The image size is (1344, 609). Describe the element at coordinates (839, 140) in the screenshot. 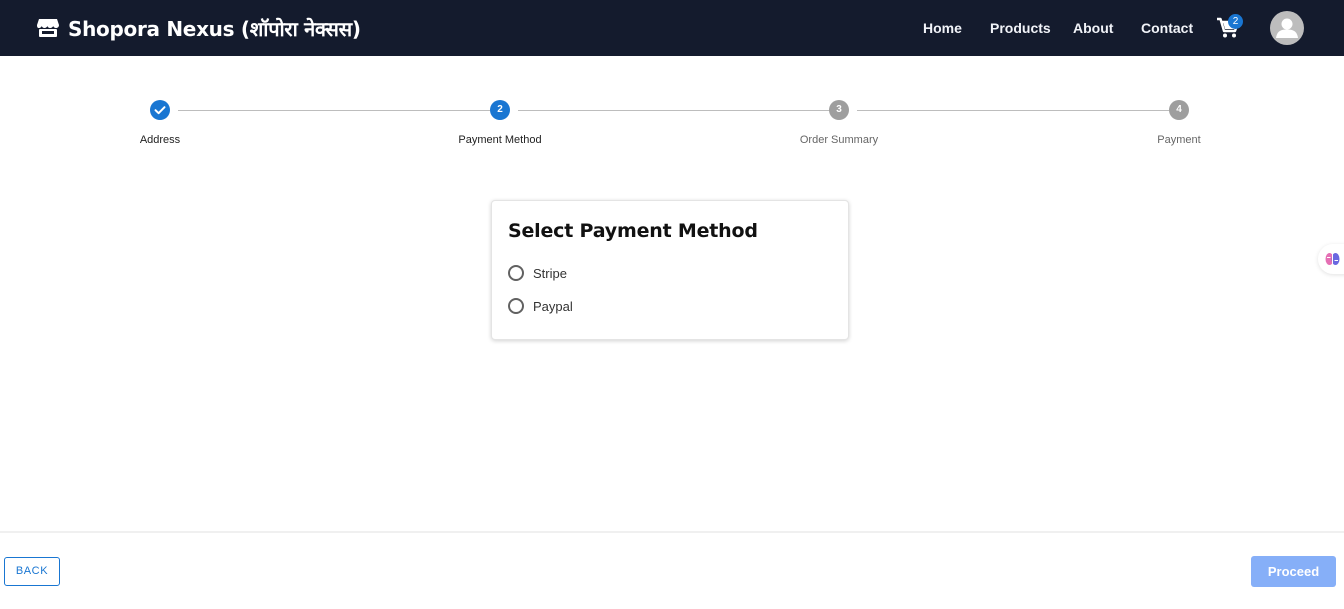

I see `step-label-order-summary: Order Summary` at that location.